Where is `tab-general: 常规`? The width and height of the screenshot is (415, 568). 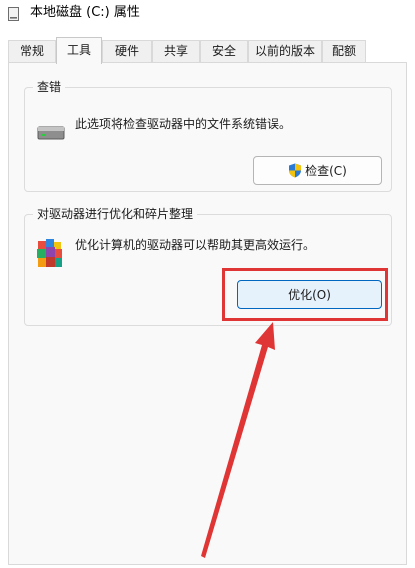
tab-general: 常规 is located at coordinates (32, 51).